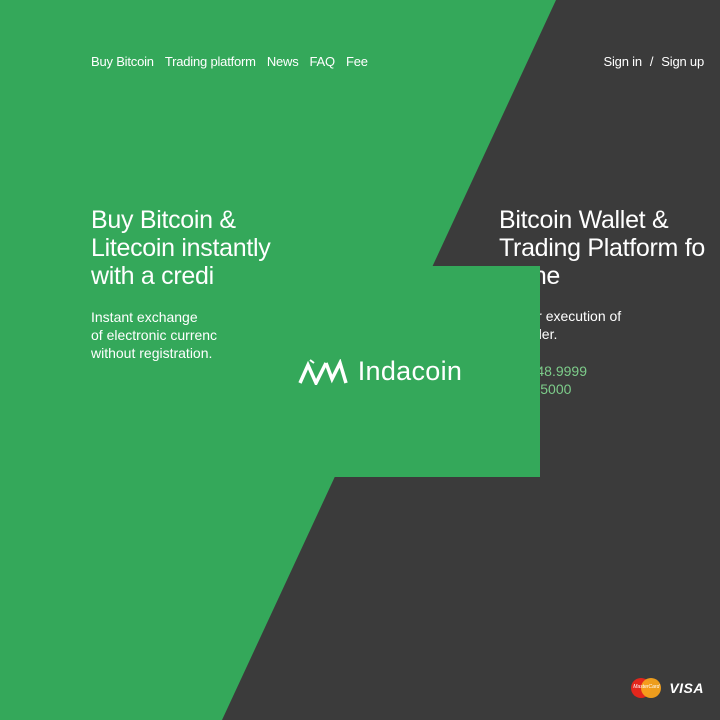 The image size is (720, 720). Describe the element at coordinates (667, 688) in the screenshot. I see `payment-methods: MasterCard VISA` at that location.